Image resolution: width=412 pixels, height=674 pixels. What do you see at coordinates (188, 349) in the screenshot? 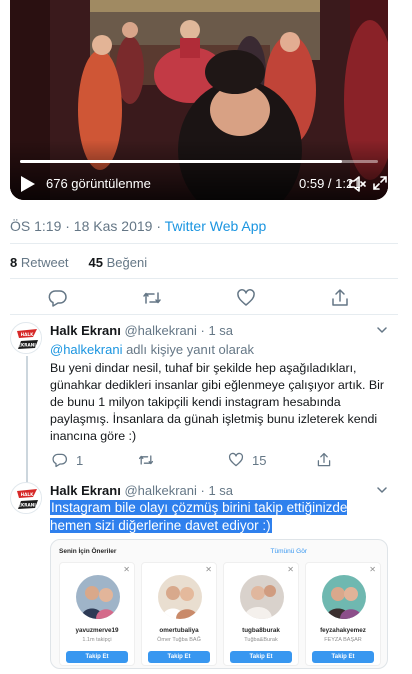
I see `reply-to-suffix: adlı kişiye yanıt olarak` at bounding box center [188, 349].